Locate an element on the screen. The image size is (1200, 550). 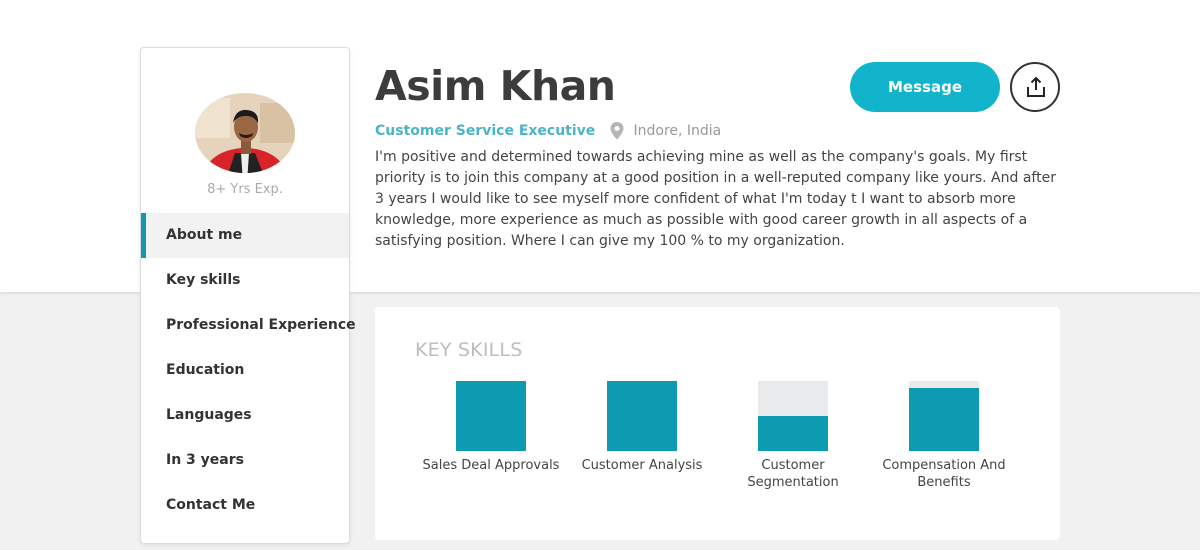
sidebar-item-about-me: About me is located at coordinates (245, 235).